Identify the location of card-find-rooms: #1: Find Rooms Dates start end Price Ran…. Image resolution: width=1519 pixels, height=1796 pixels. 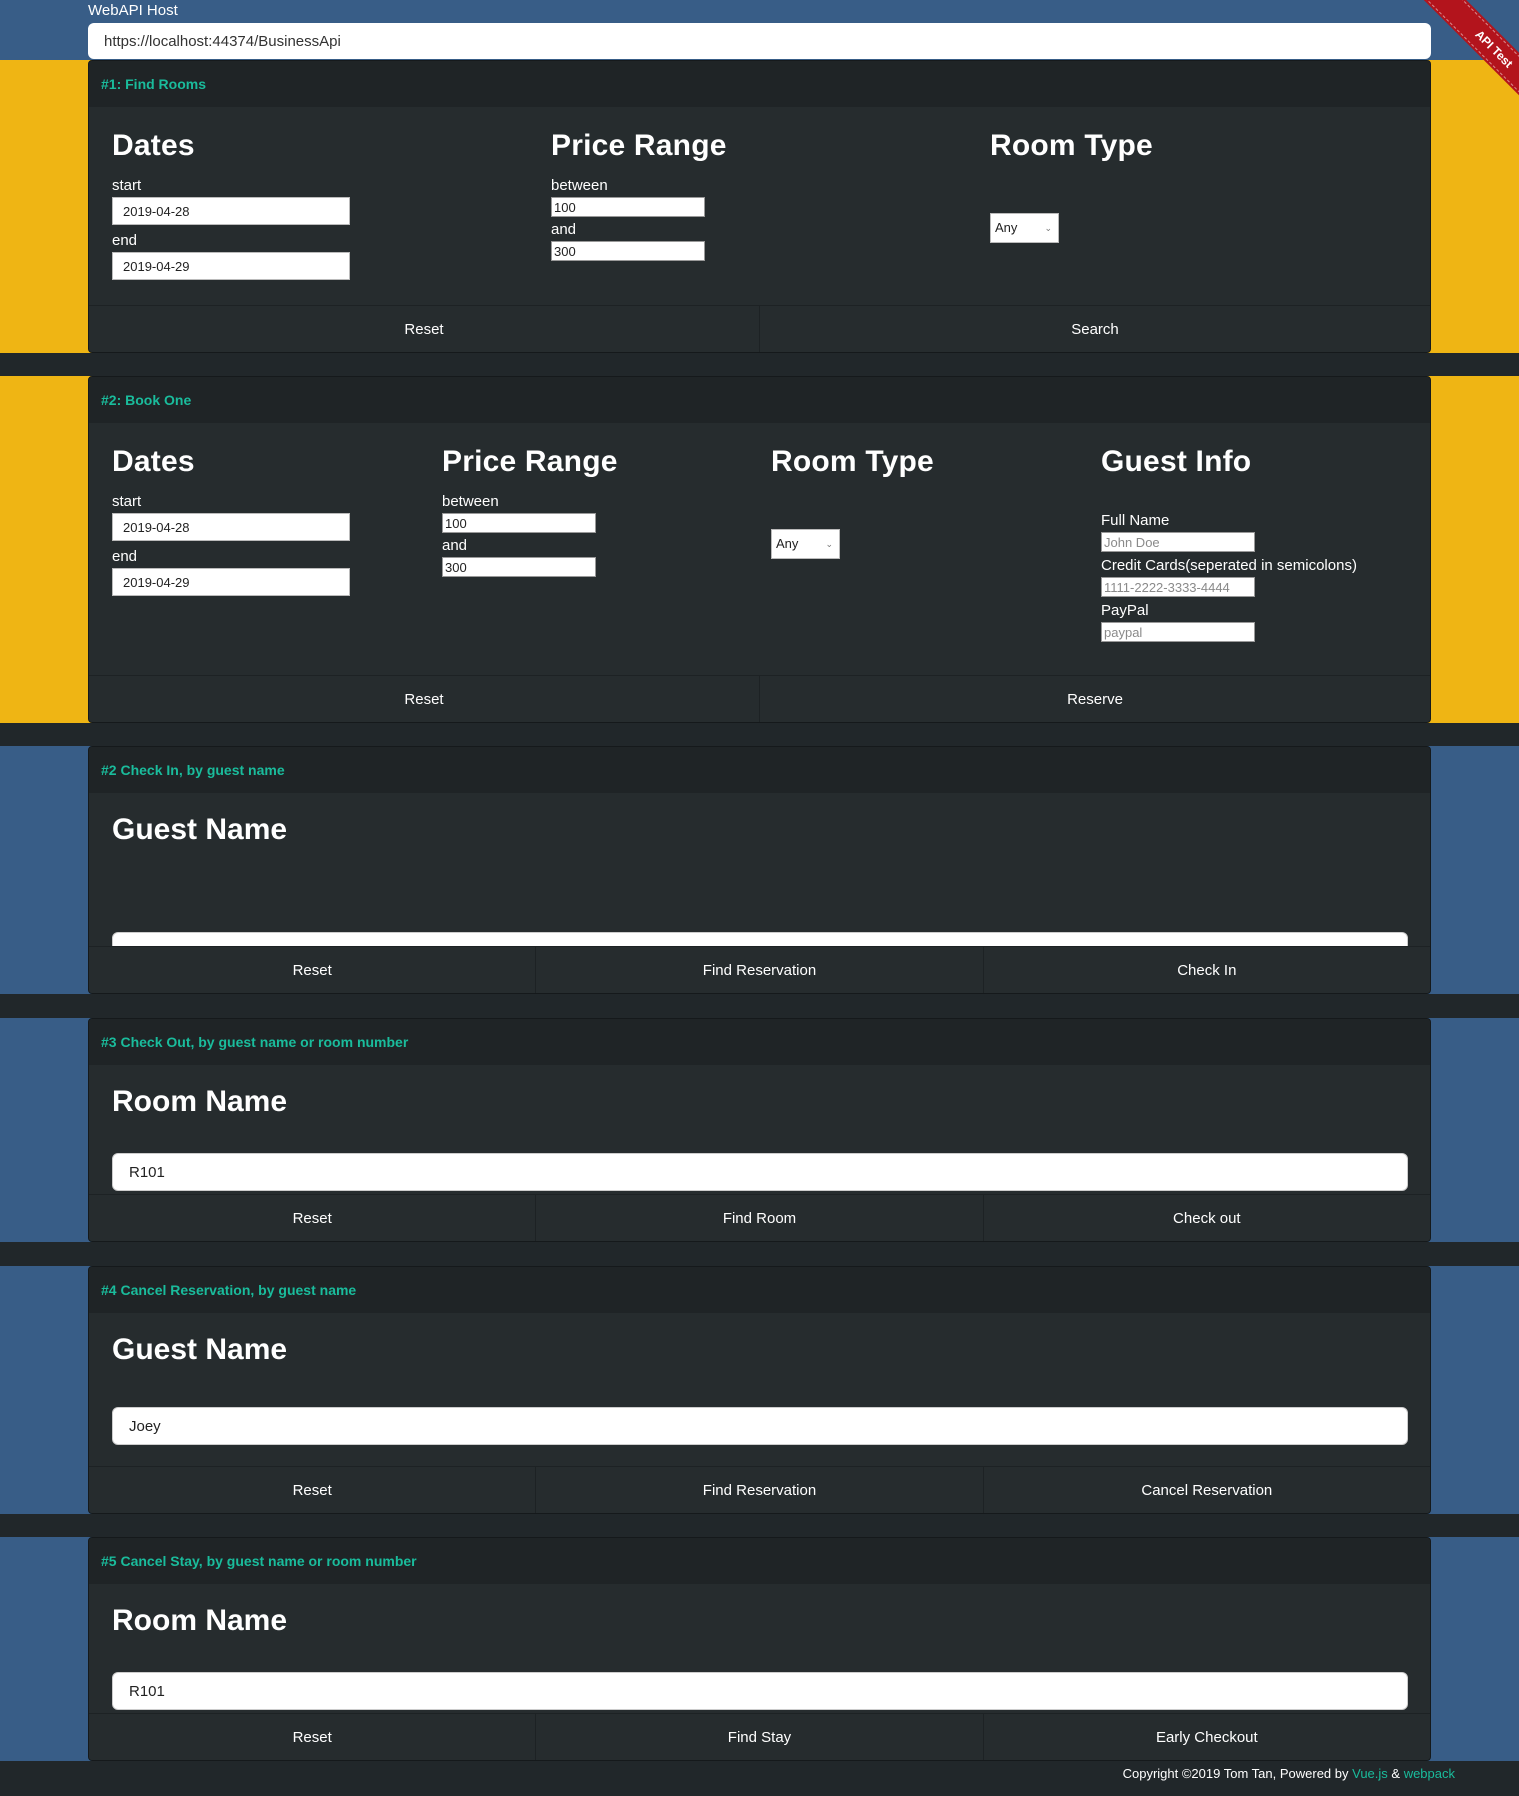
(759, 206).